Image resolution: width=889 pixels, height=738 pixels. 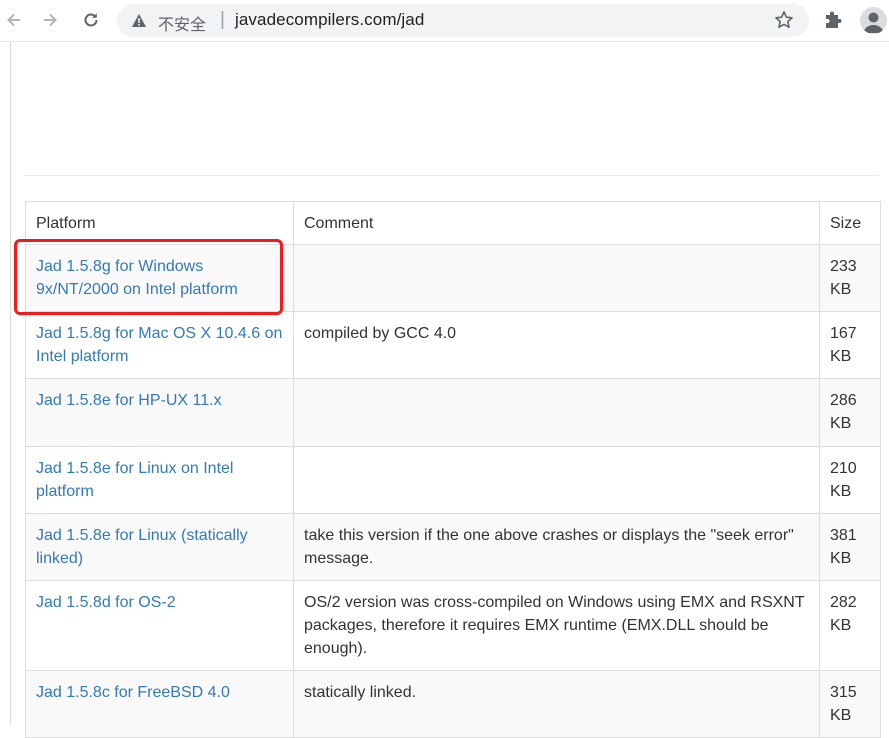 I want to click on size-cell: 381 KB, so click(x=850, y=547).